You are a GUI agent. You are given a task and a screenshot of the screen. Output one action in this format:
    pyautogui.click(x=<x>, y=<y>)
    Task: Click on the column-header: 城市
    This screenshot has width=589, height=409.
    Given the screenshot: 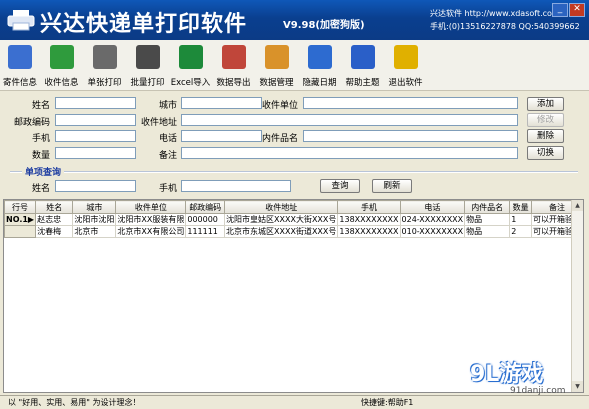 What is the action you would take?
    pyautogui.click(x=94, y=207)
    